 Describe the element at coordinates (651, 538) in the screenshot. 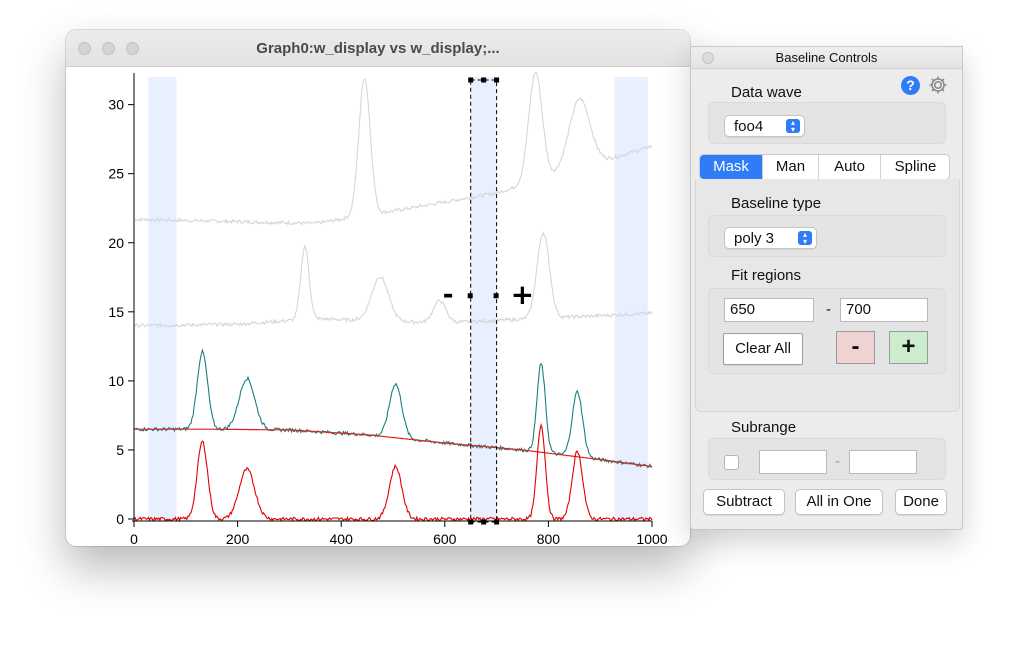

I see `x-tick-label-5: 1000` at that location.